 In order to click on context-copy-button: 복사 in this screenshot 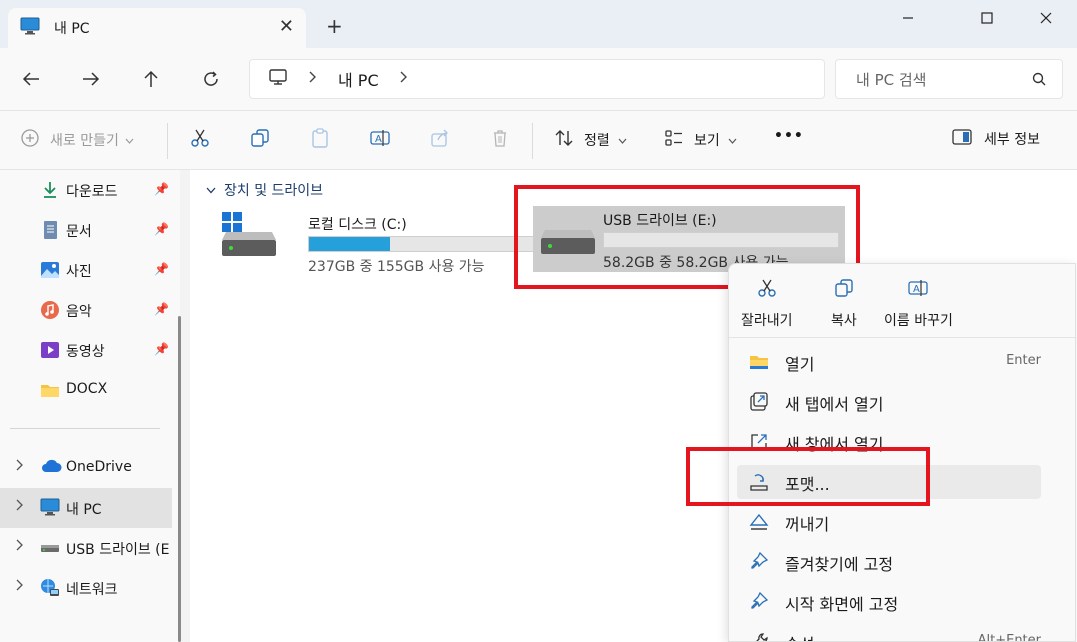, I will do `click(844, 304)`.